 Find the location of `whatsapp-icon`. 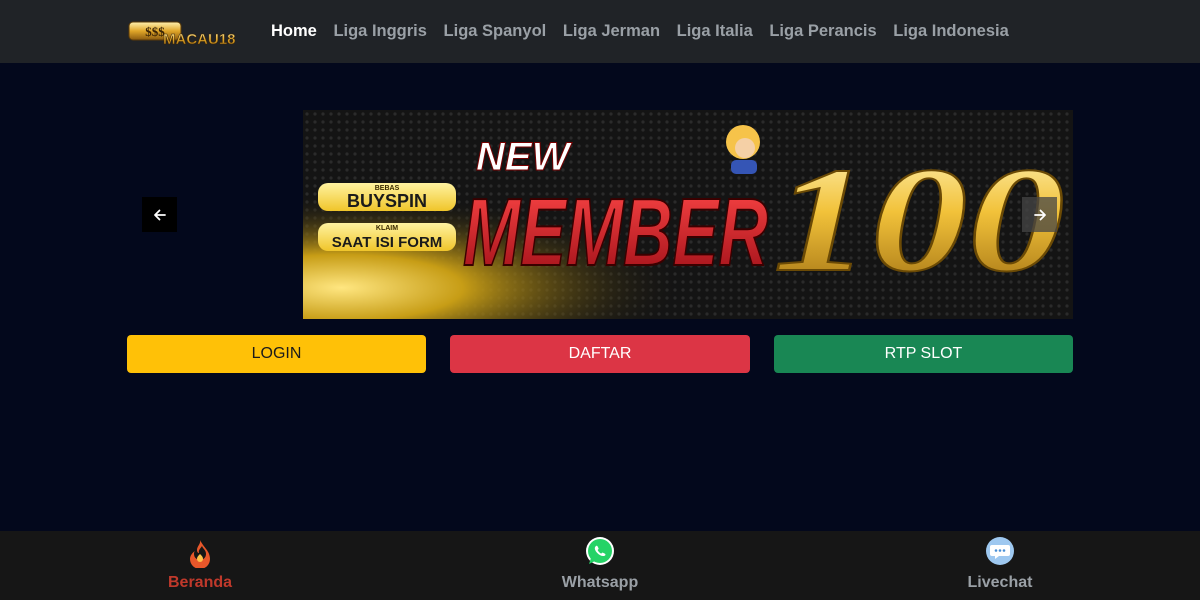

whatsapp-icon is located at coordinates (600, 551).